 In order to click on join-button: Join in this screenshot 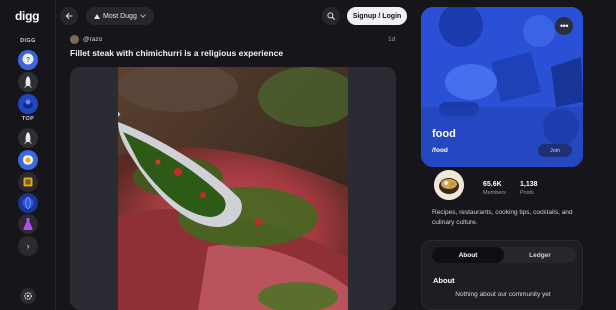, I will do `click(555, 150)`.